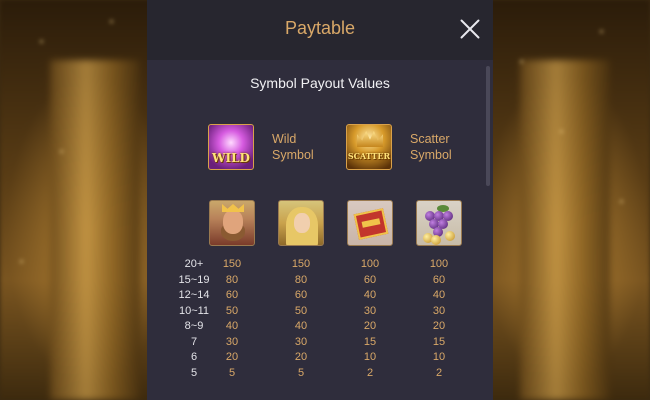 The image size is (650, 400). I want to click on right-pillar-decoration, so click(565, 230).